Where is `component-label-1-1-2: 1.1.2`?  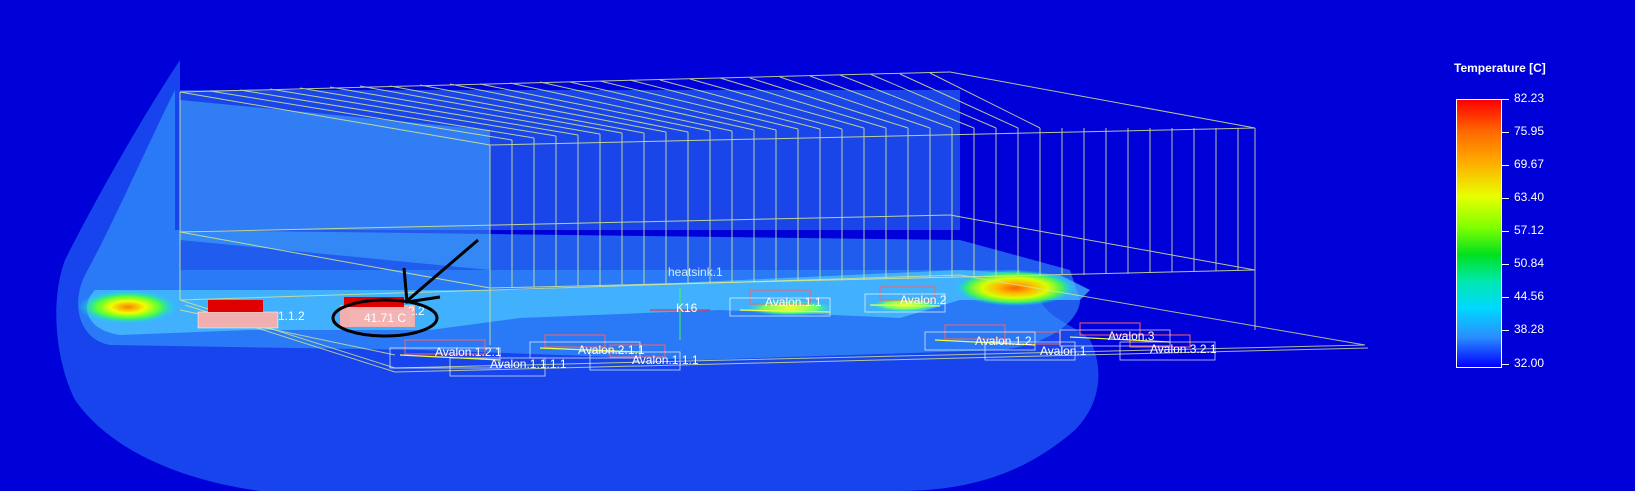 component-label-1-1-2: 1.1.2 is located at coordinates (291, 316).